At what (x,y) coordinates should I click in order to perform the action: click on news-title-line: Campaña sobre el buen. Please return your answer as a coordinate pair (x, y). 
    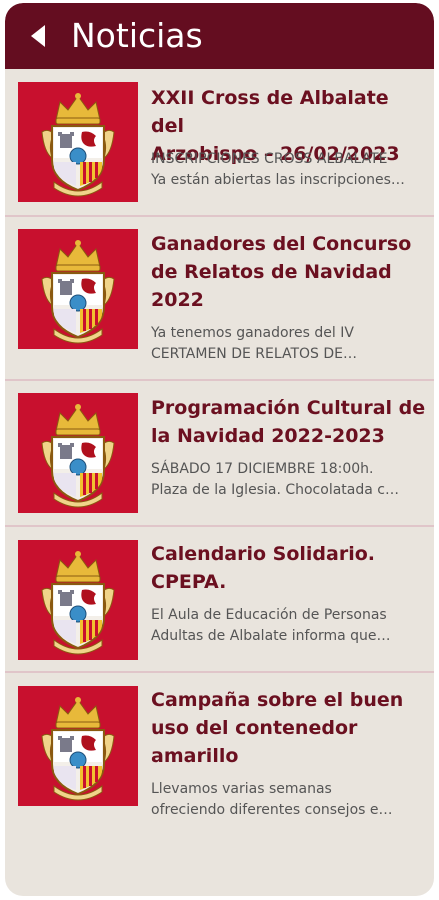
    Looking at the image, I should click on (277, 700).